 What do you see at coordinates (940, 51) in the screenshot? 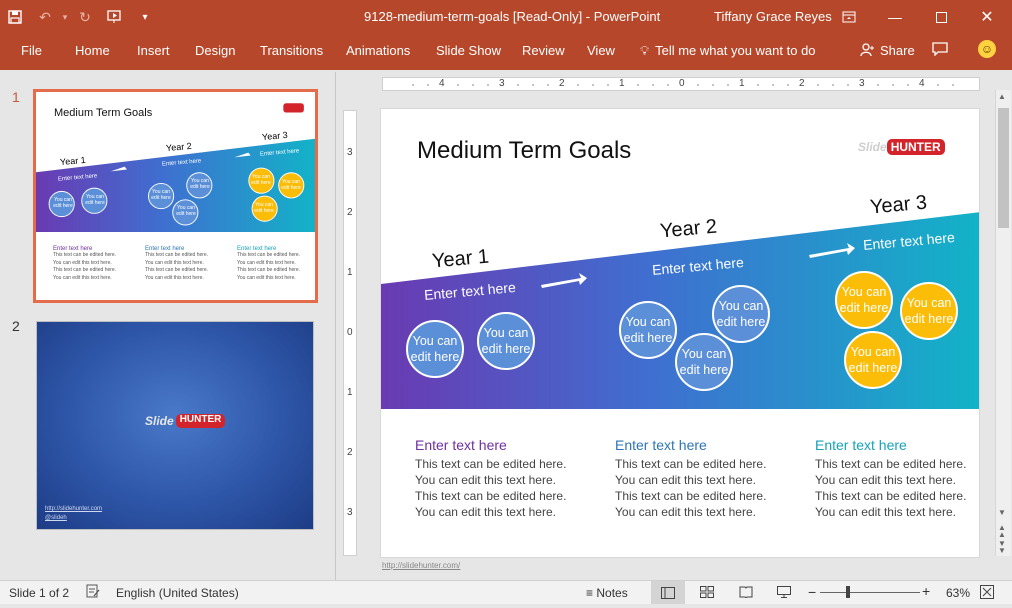
I see `comments-icon` at bounding box center [940, 51].